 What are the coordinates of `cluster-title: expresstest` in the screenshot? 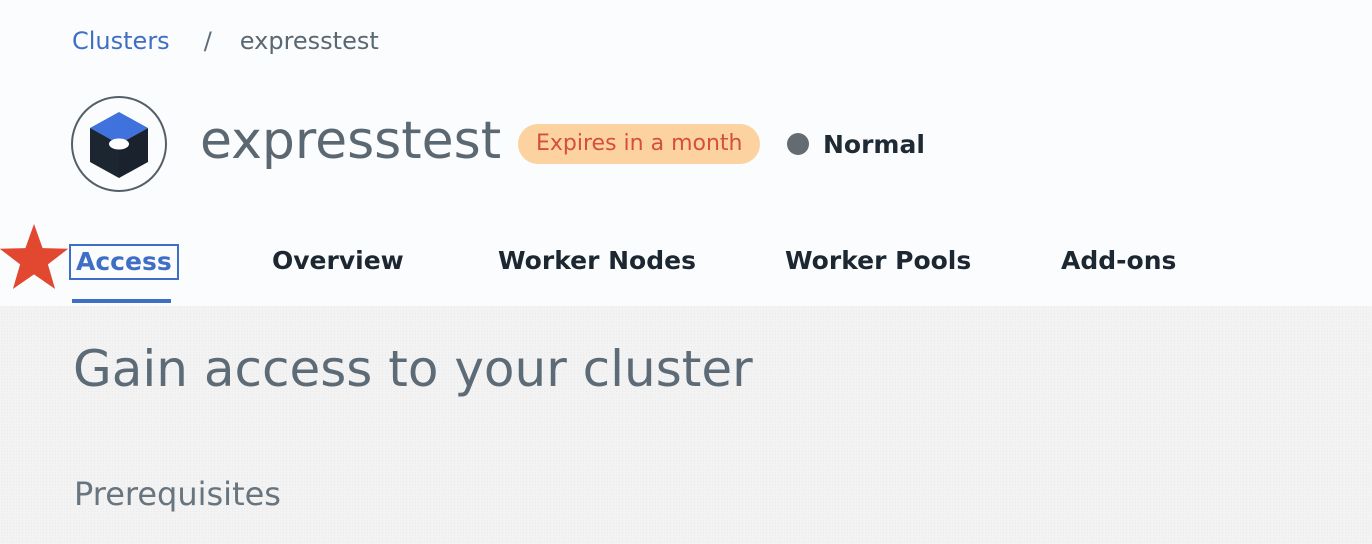 It's located at (351, 141).